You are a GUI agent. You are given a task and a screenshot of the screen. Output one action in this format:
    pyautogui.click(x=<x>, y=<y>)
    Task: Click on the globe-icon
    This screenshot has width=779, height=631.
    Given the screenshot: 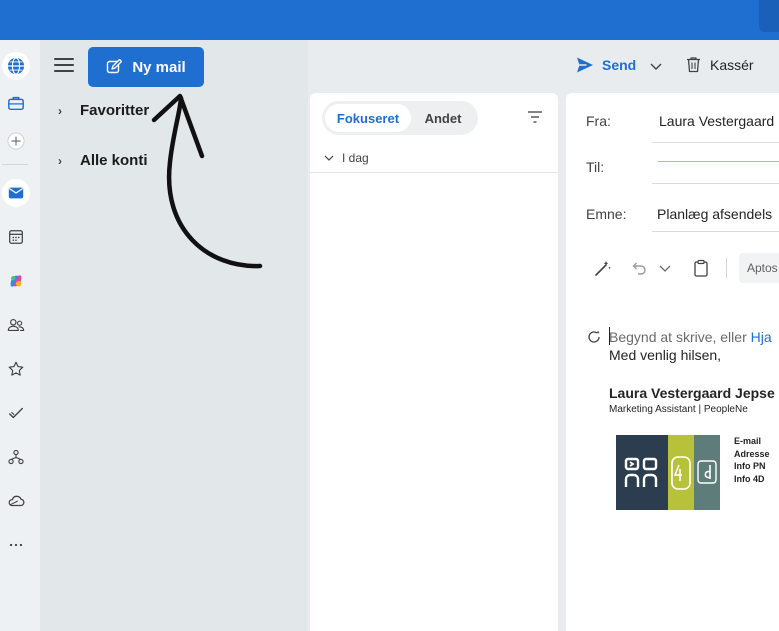 What is the action you would take?
    pyautogui.click(x=16, y=66)
    